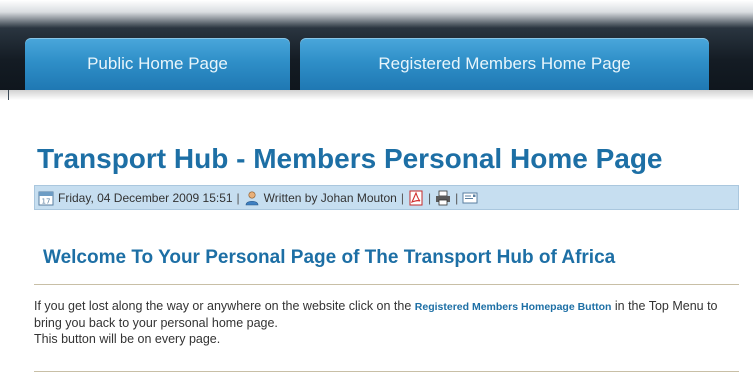  What do you see at coordinates (470, 198) in the screenshot?
I see `email-icon` at bounding box center [470, 198].